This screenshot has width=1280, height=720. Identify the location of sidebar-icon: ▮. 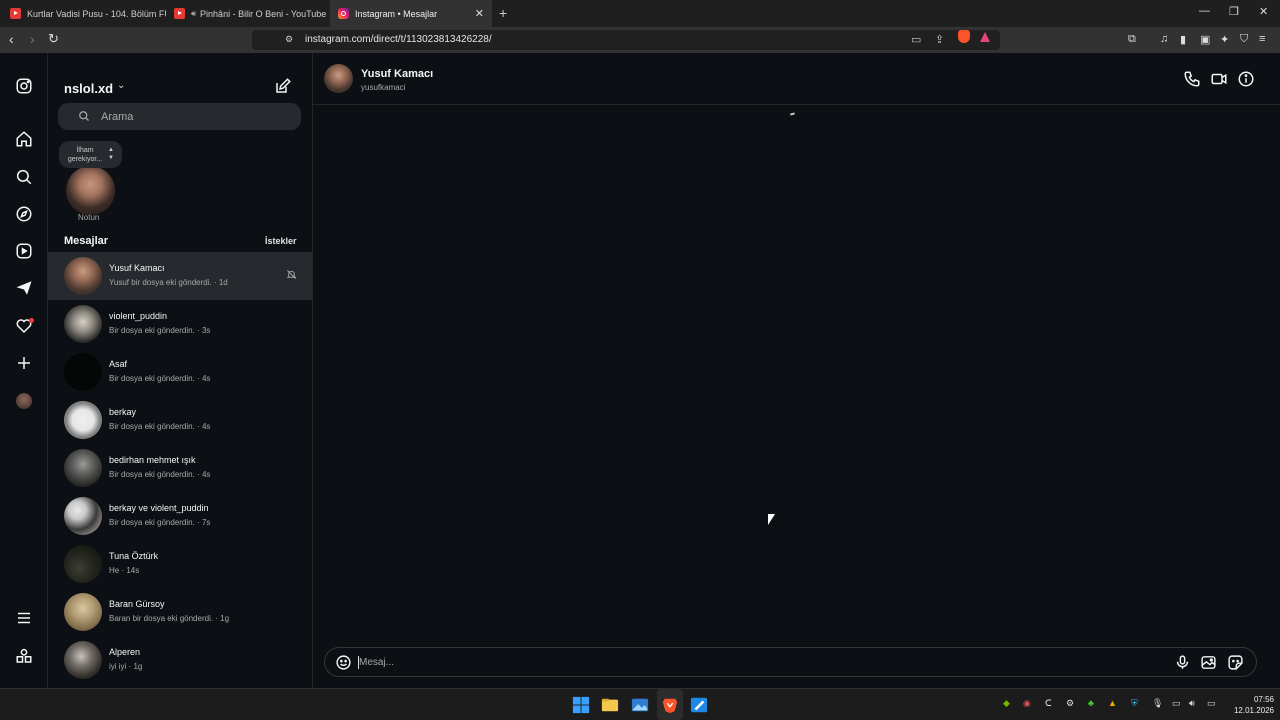
(1183, 39).